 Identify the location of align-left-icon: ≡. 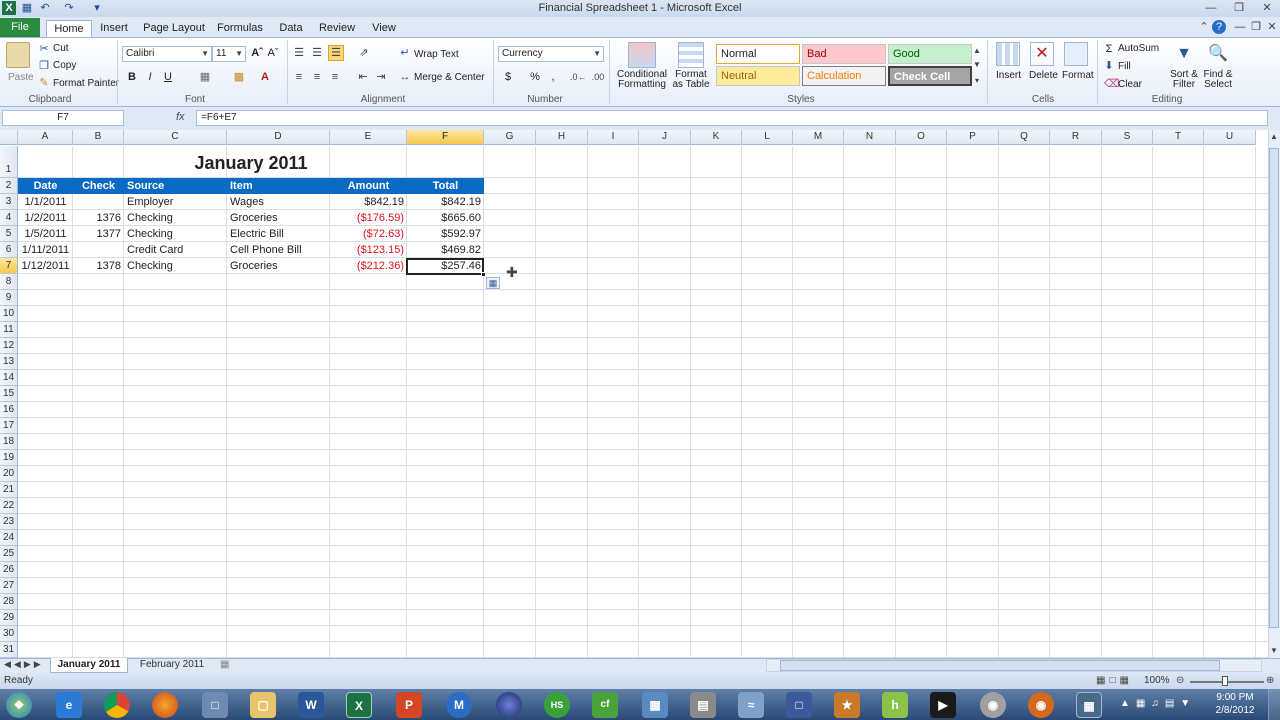
(299, 77).